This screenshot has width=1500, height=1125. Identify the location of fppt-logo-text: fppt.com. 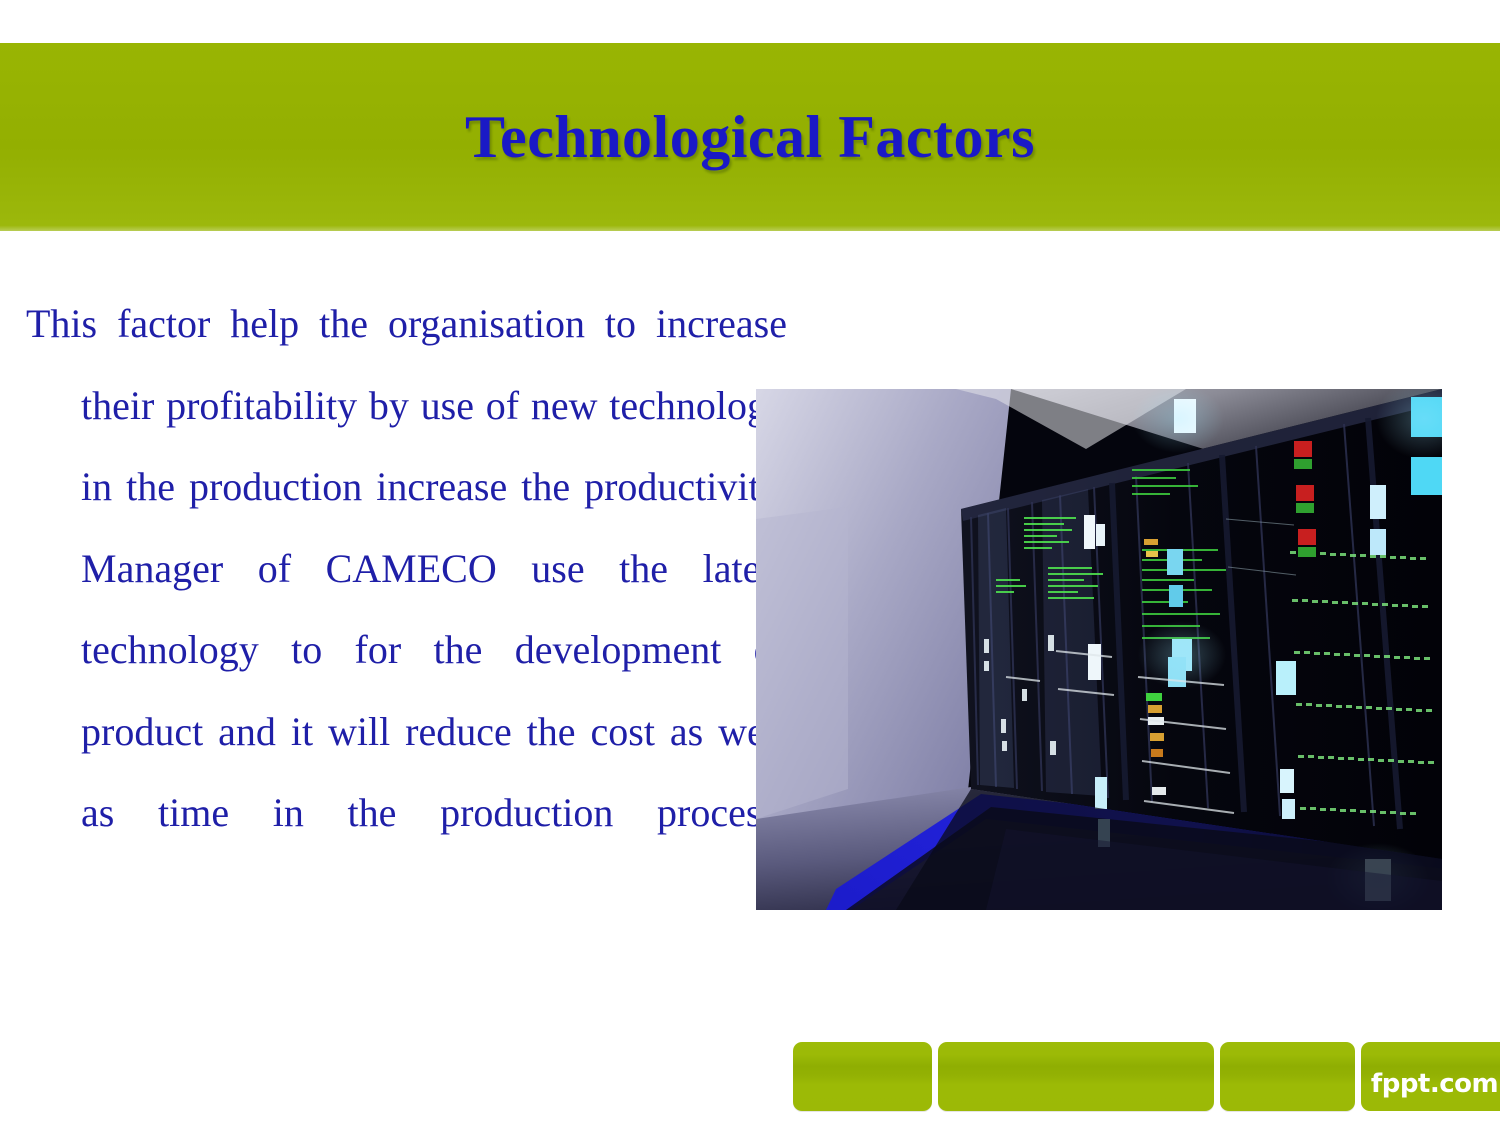
(1434, 1083).